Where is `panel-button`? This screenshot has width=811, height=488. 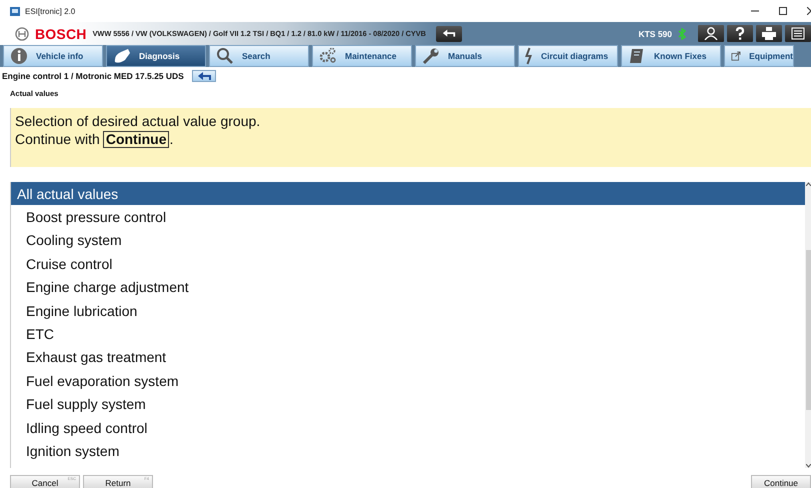
panel-button is located at coordinates (798, 33).